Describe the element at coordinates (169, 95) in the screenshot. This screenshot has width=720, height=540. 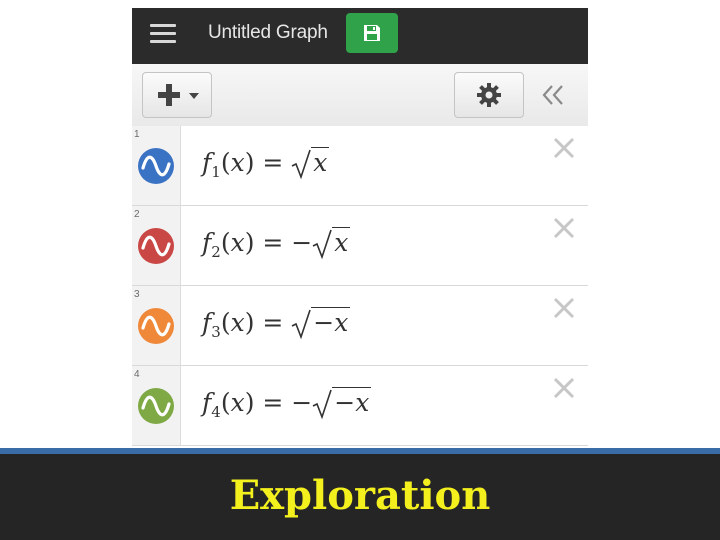
I see `plus-icon` at that location.